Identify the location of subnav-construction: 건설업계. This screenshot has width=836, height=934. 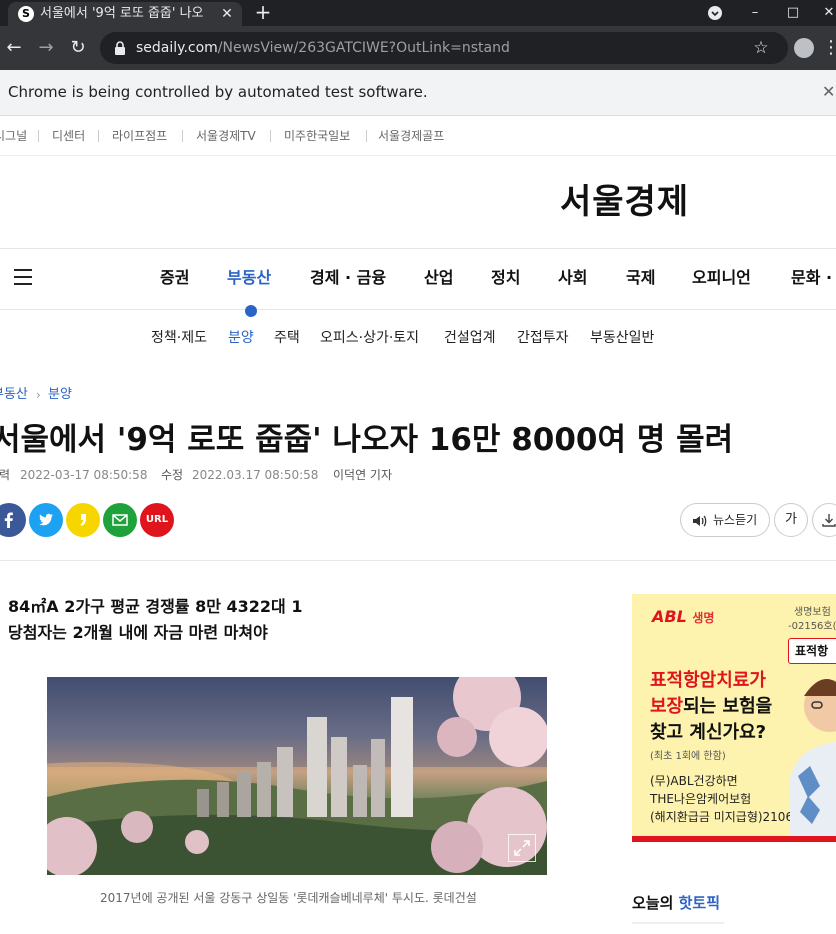
(470, 338).